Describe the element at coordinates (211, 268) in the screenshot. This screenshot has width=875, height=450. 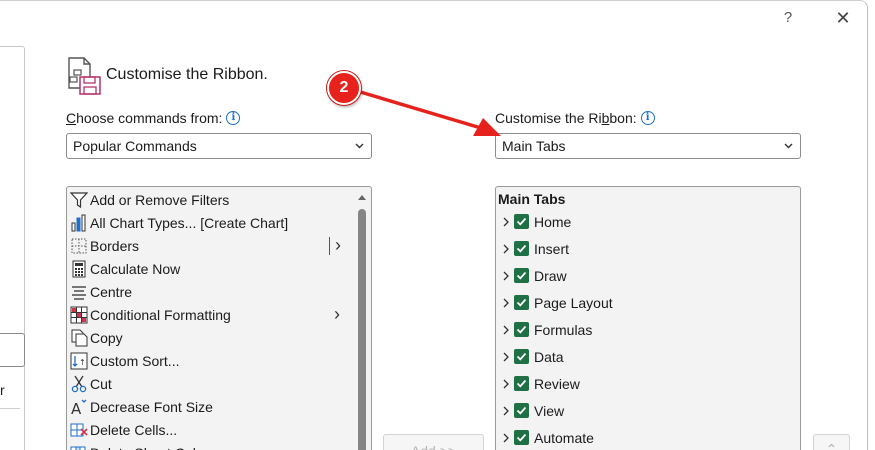
I see `list-item: Calculate Now` at that location.